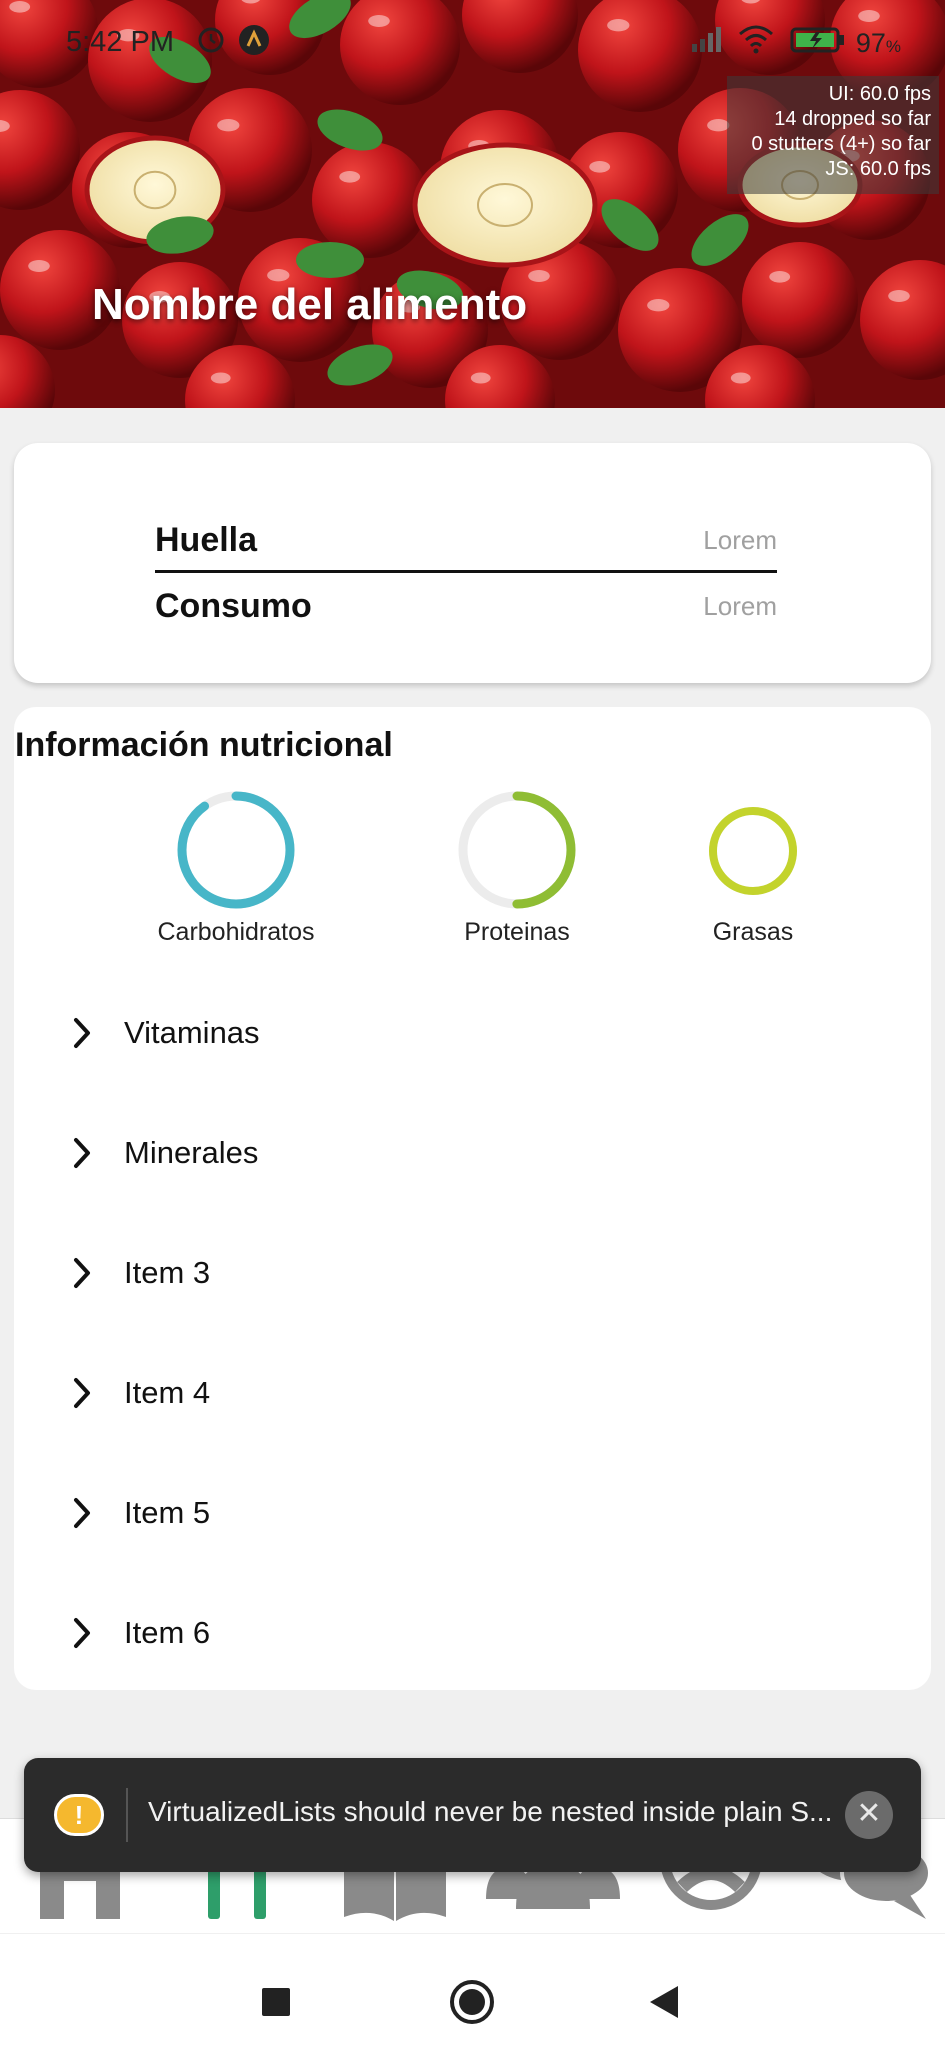 Image resolution: width=945 pixels, height=2048 pixels. Describe the element at coordinates (472, 43) in the screenshot. I see `status-bar: 5:42 PM 97%` at that location.